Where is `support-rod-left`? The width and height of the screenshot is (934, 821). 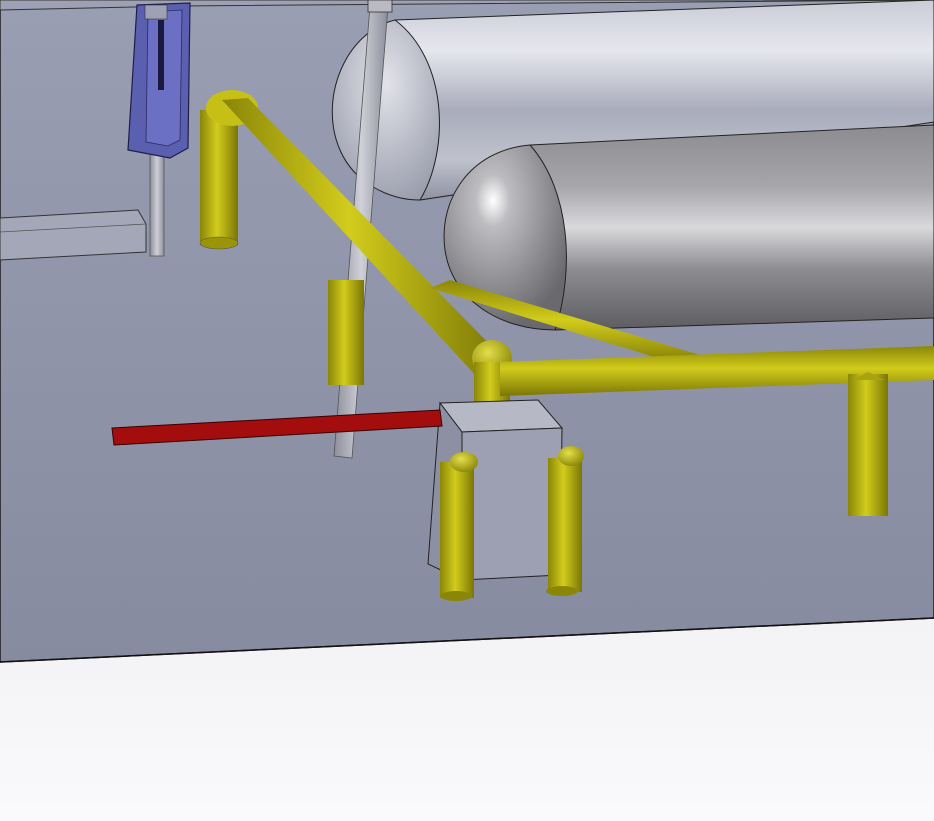
support-rod-left is located at coordinates (157, 203).